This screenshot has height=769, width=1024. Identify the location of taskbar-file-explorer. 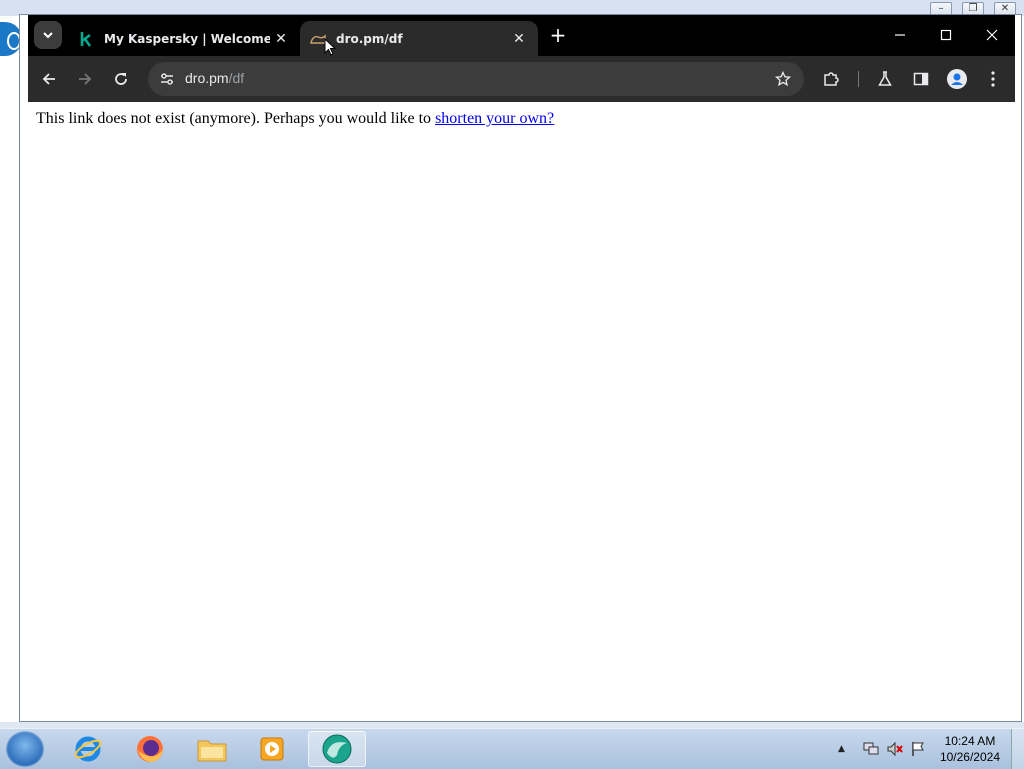
(212, 749).